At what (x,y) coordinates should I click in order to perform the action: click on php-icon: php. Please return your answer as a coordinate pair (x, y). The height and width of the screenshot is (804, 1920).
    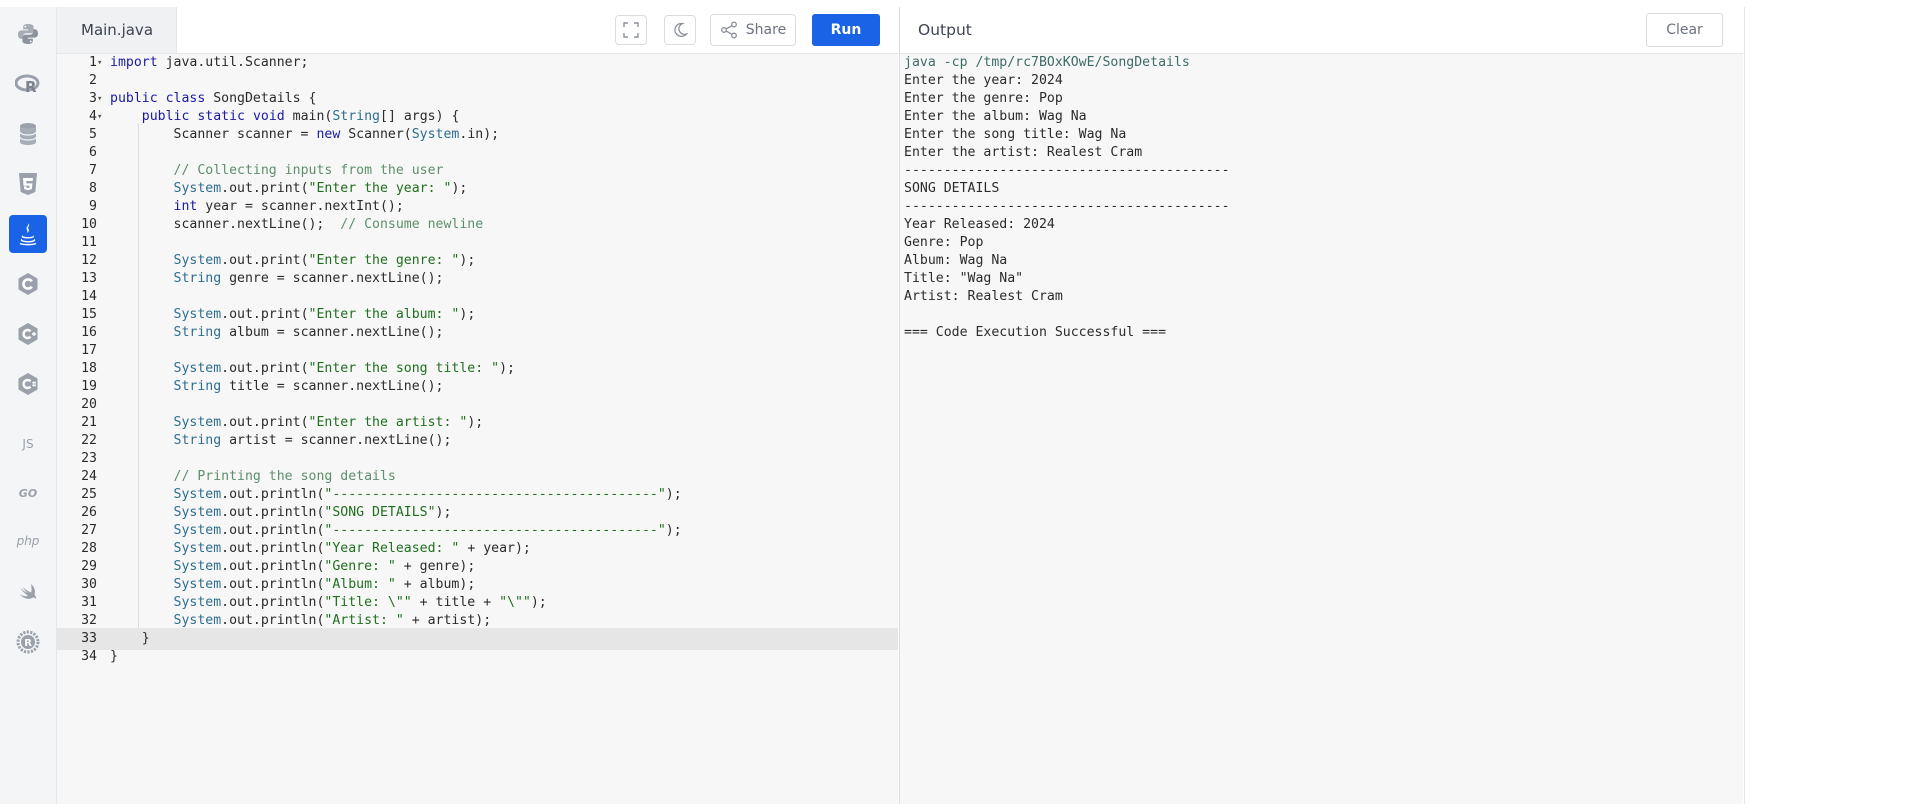
    Looking at the image, I should click on (28, 541).